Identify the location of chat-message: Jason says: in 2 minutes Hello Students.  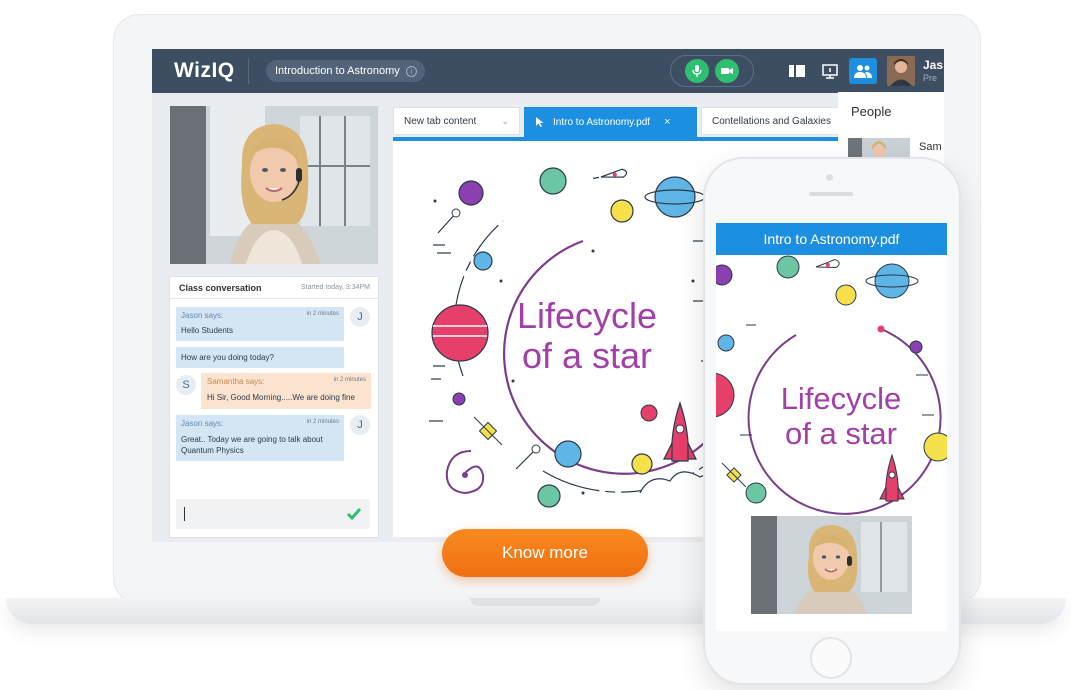
(260, 324).